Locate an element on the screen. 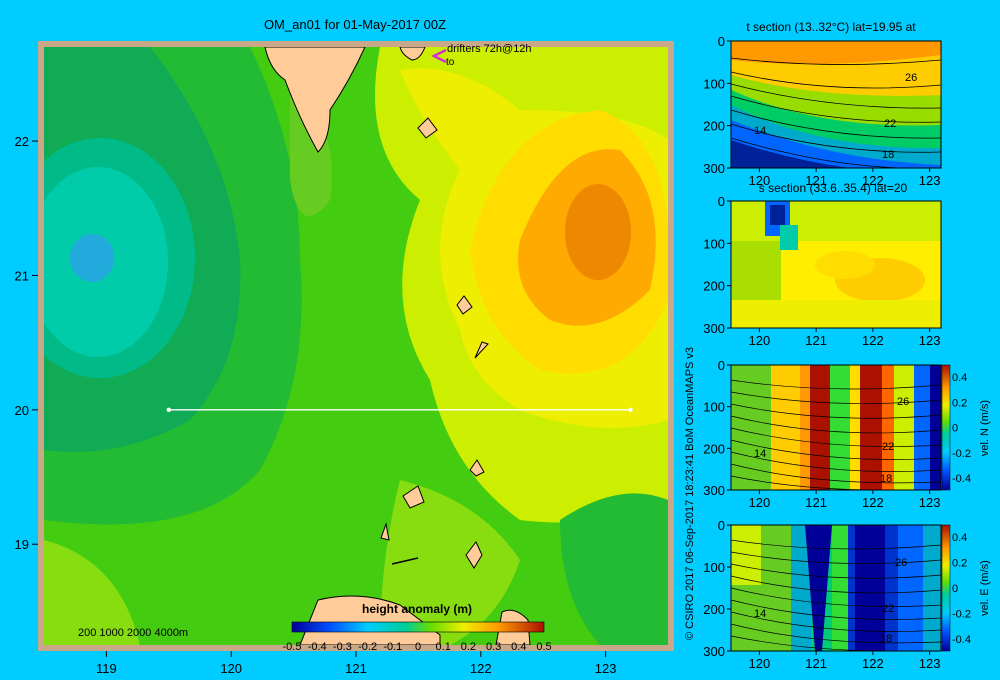  map-y-ticks: 22 21 20 19 is located at coordinates (26, 343).